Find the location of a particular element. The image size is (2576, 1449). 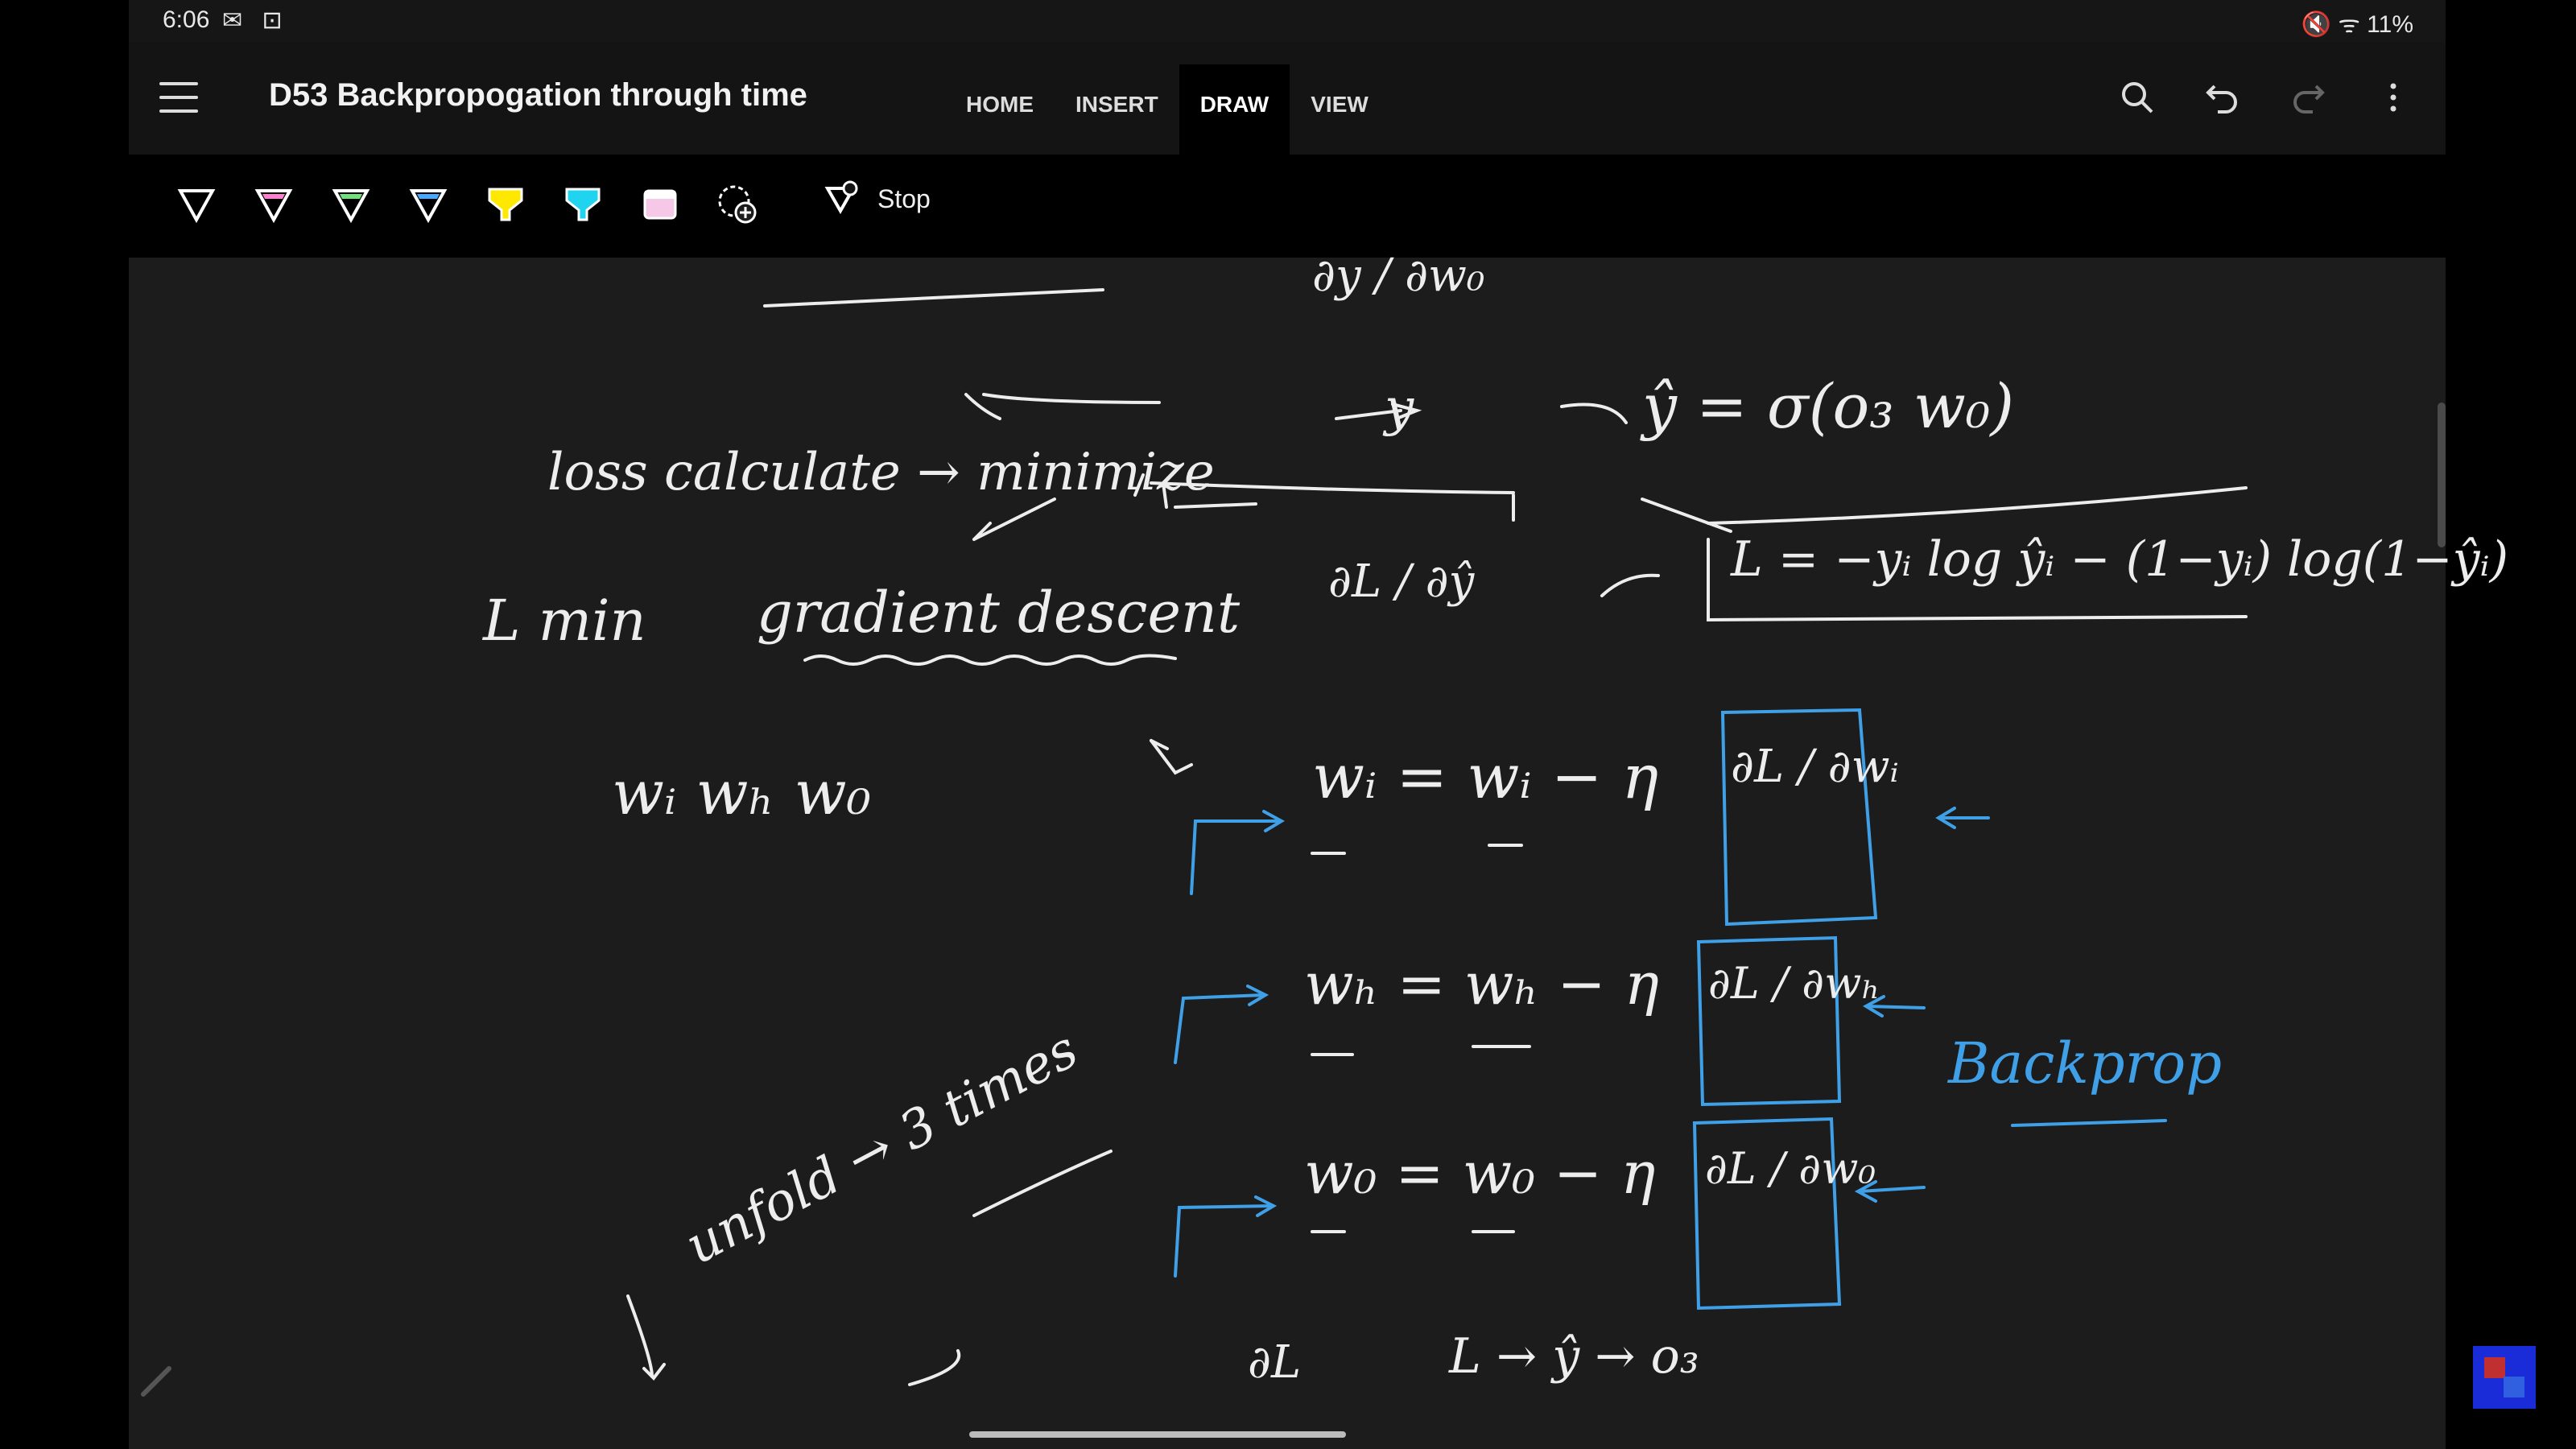

tab-insert: INSERT is located at coordinates (1117, 109).